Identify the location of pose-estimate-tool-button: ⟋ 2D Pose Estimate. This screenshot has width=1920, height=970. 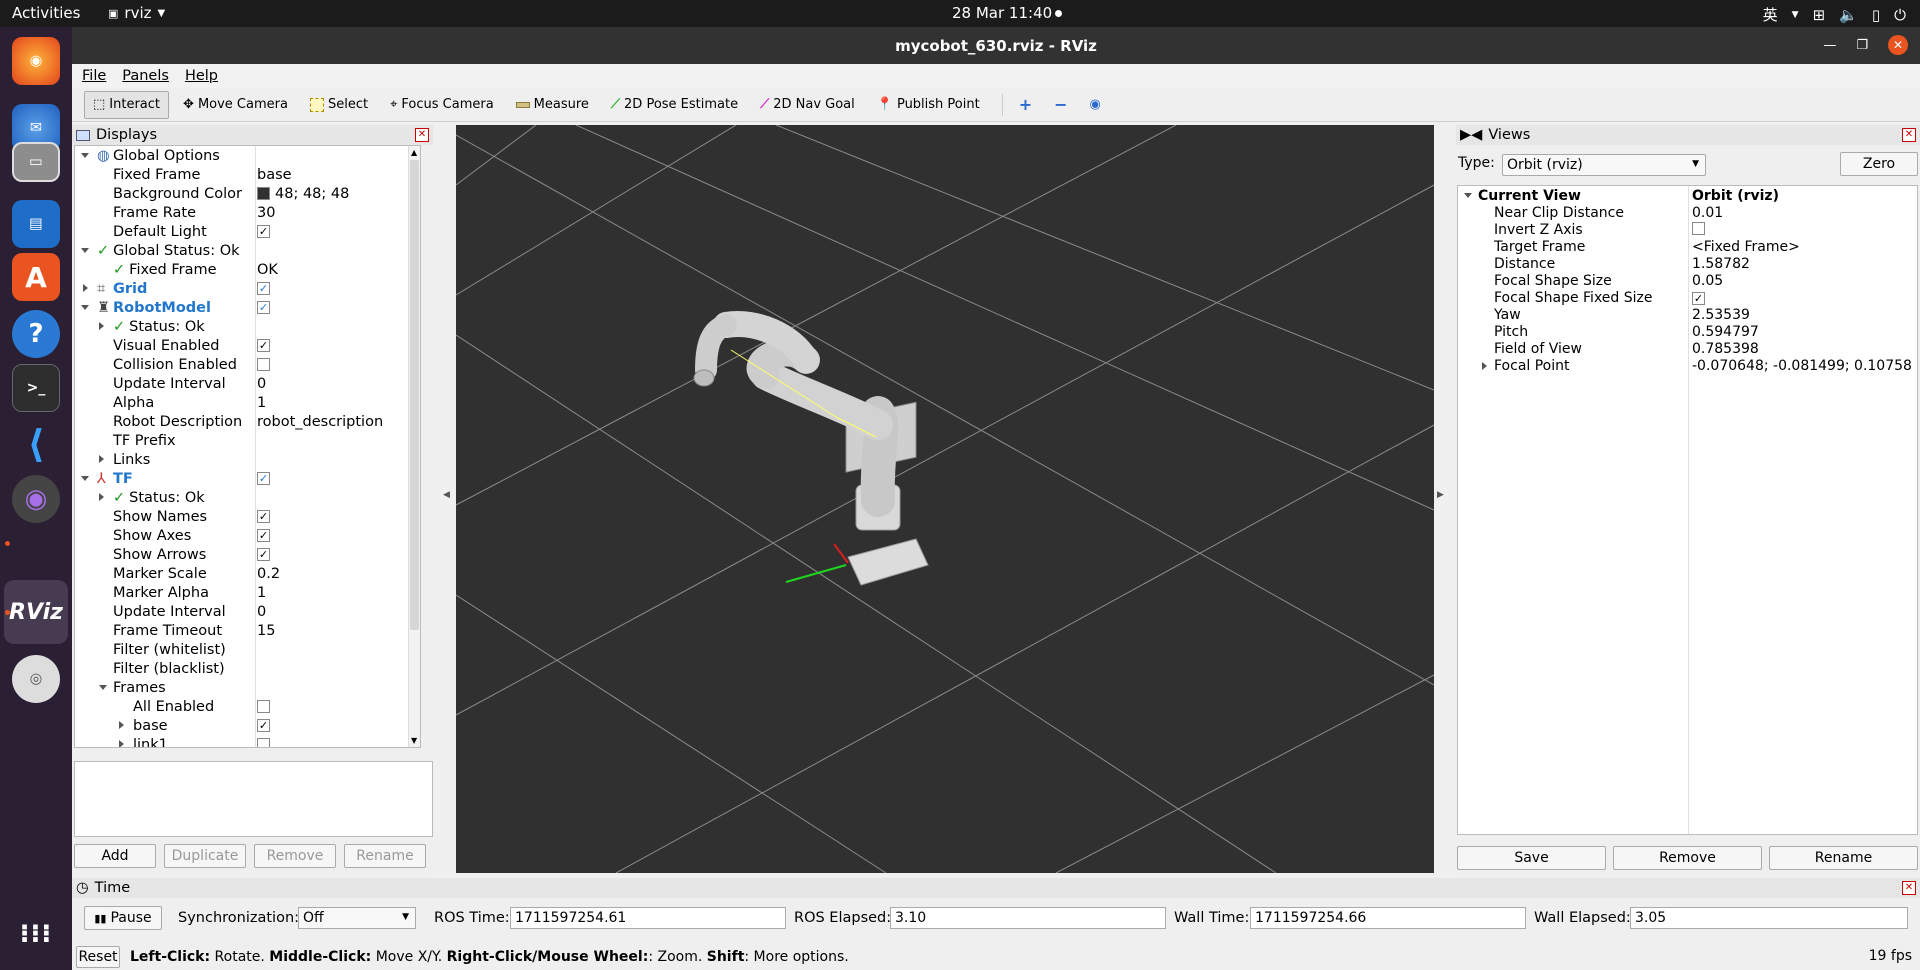
(674, 105).